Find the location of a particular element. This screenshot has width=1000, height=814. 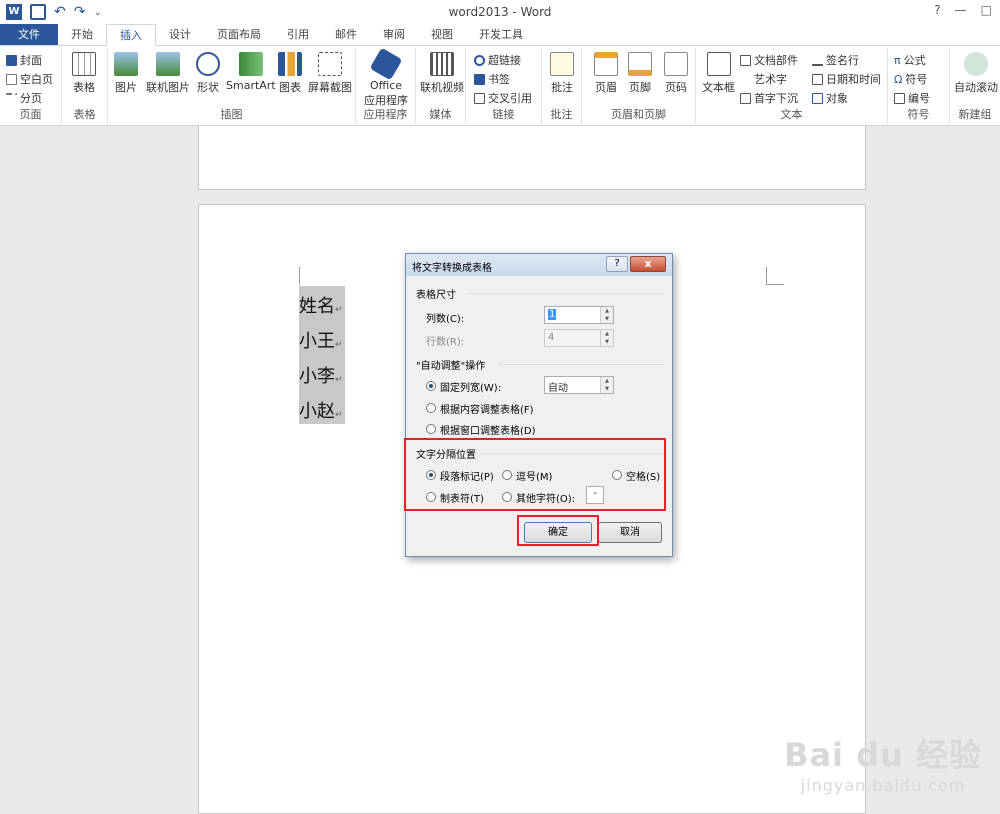

group-label-header-footer: 页眉和页脚 is located at coordinates (638, 114).